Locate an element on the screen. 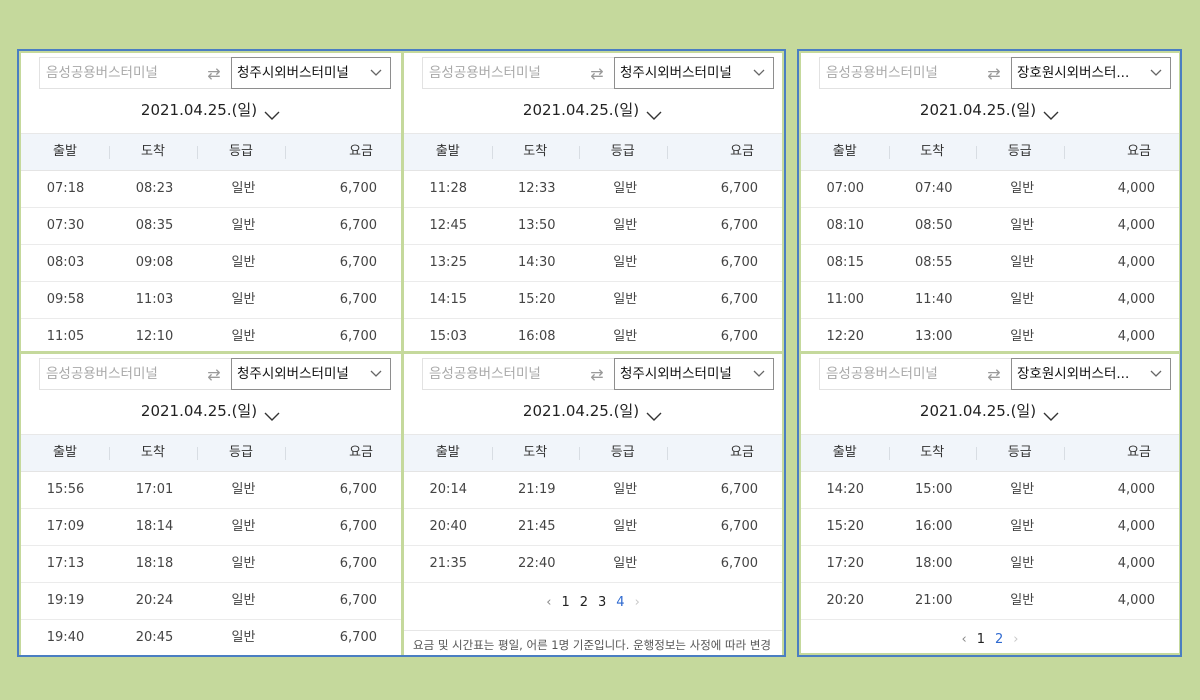  table-row: 11:28 12:33 일반 6,700 is located at coordinates (593, 189).